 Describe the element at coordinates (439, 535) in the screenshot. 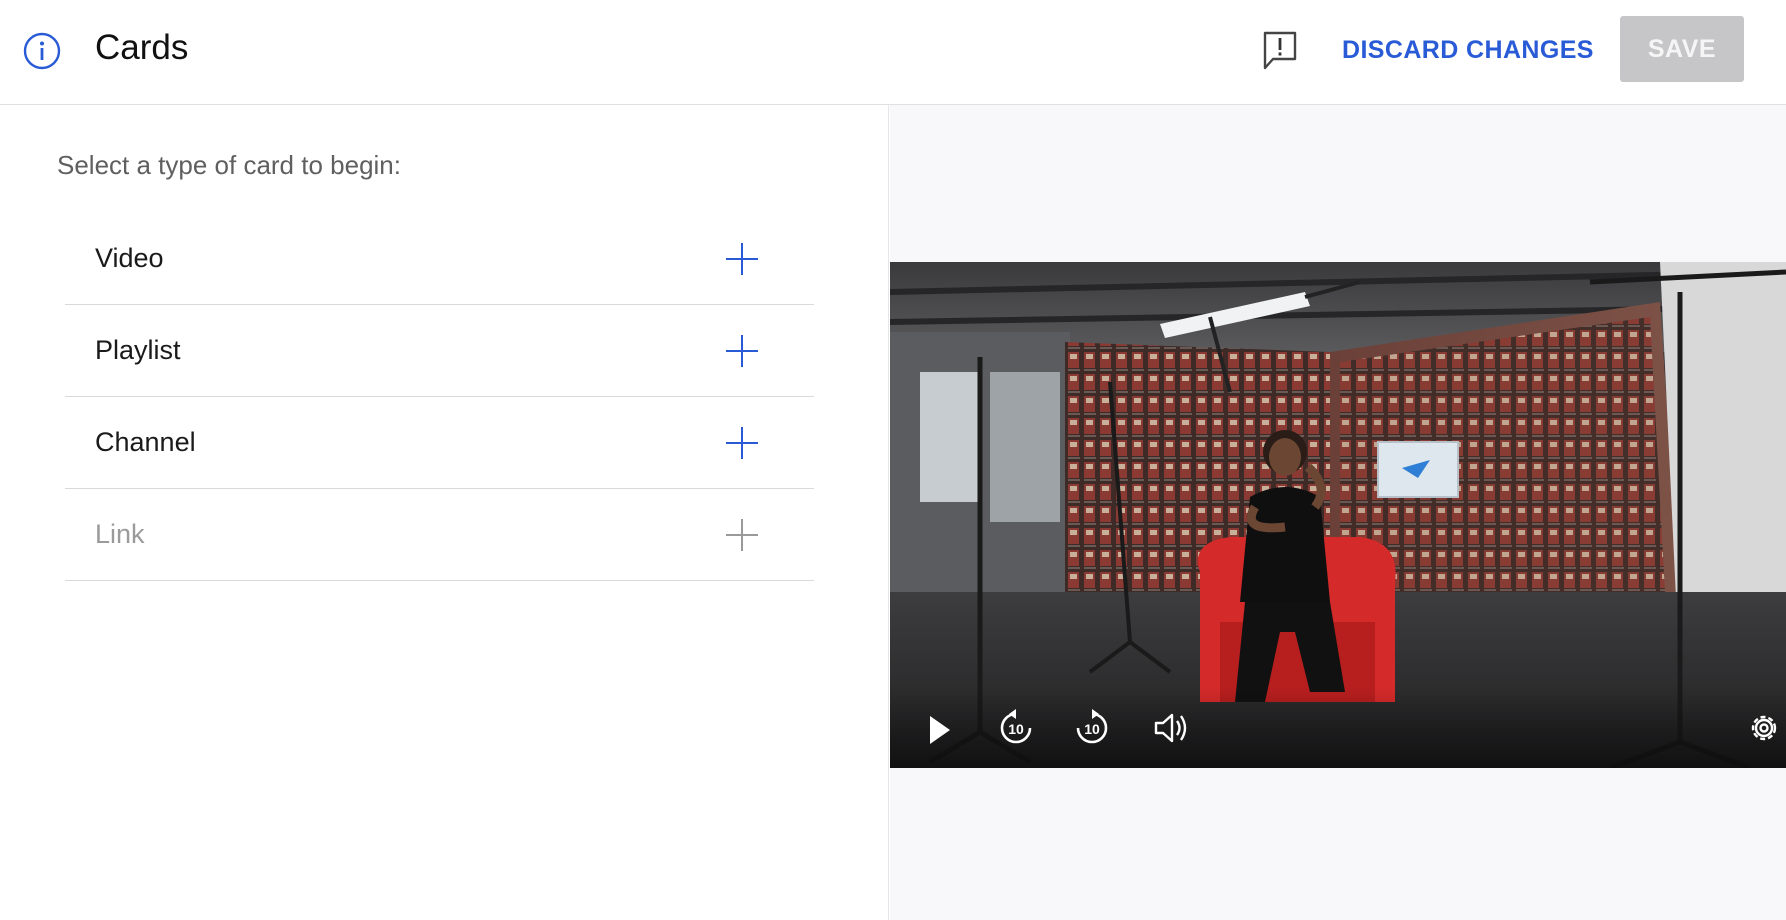

I see `card-type-link: Link` at that location.